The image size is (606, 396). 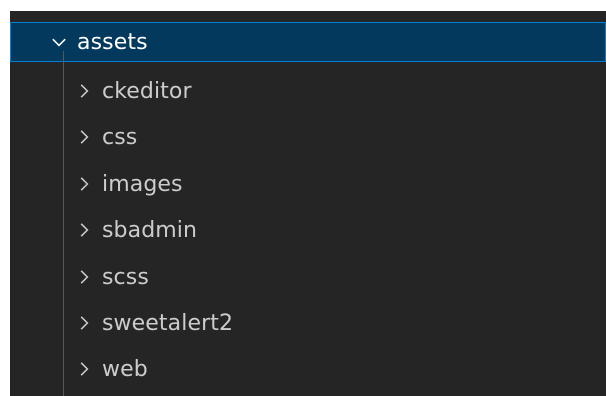 What do you see at coordinates (308, 277) in the screenshot?
I see `folder-row-scss: scss` at bounding box center [308, 277].